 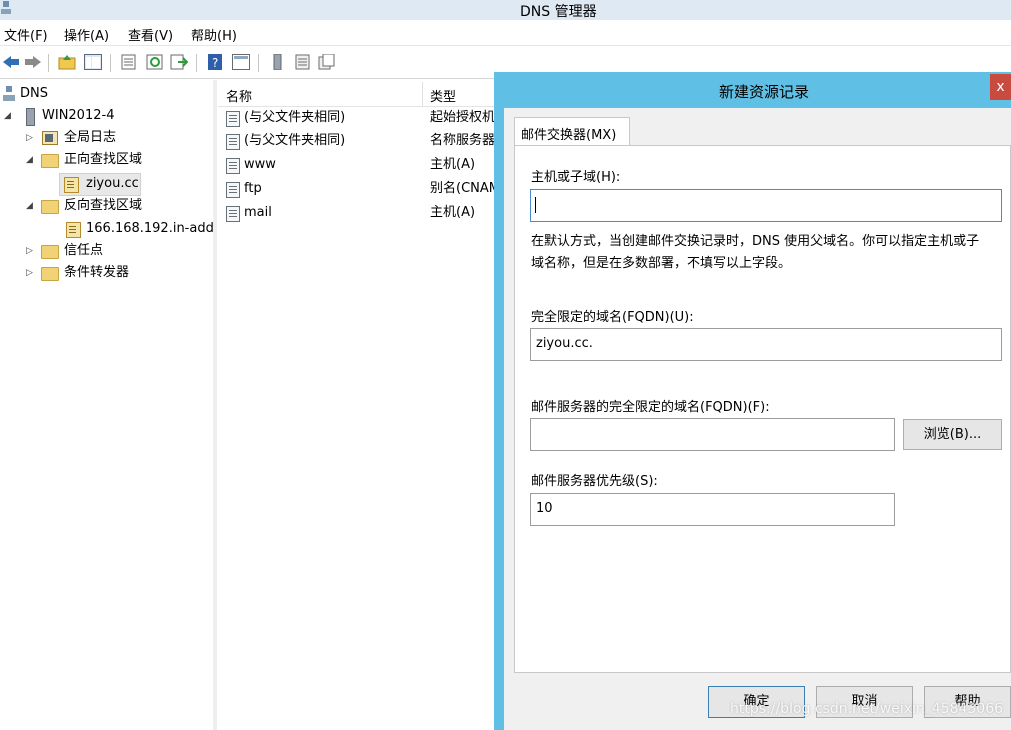 What do you see at coordinates (361, 141) in the screenshot?
I see `table-row: (与父文件夹相同) 名称服务器` at bounding box center [361, 141].